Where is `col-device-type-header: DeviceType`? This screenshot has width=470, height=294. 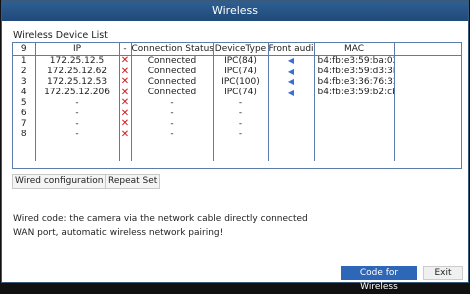
col-device-type-header: DeviceType is located at coordinates (241, 49).